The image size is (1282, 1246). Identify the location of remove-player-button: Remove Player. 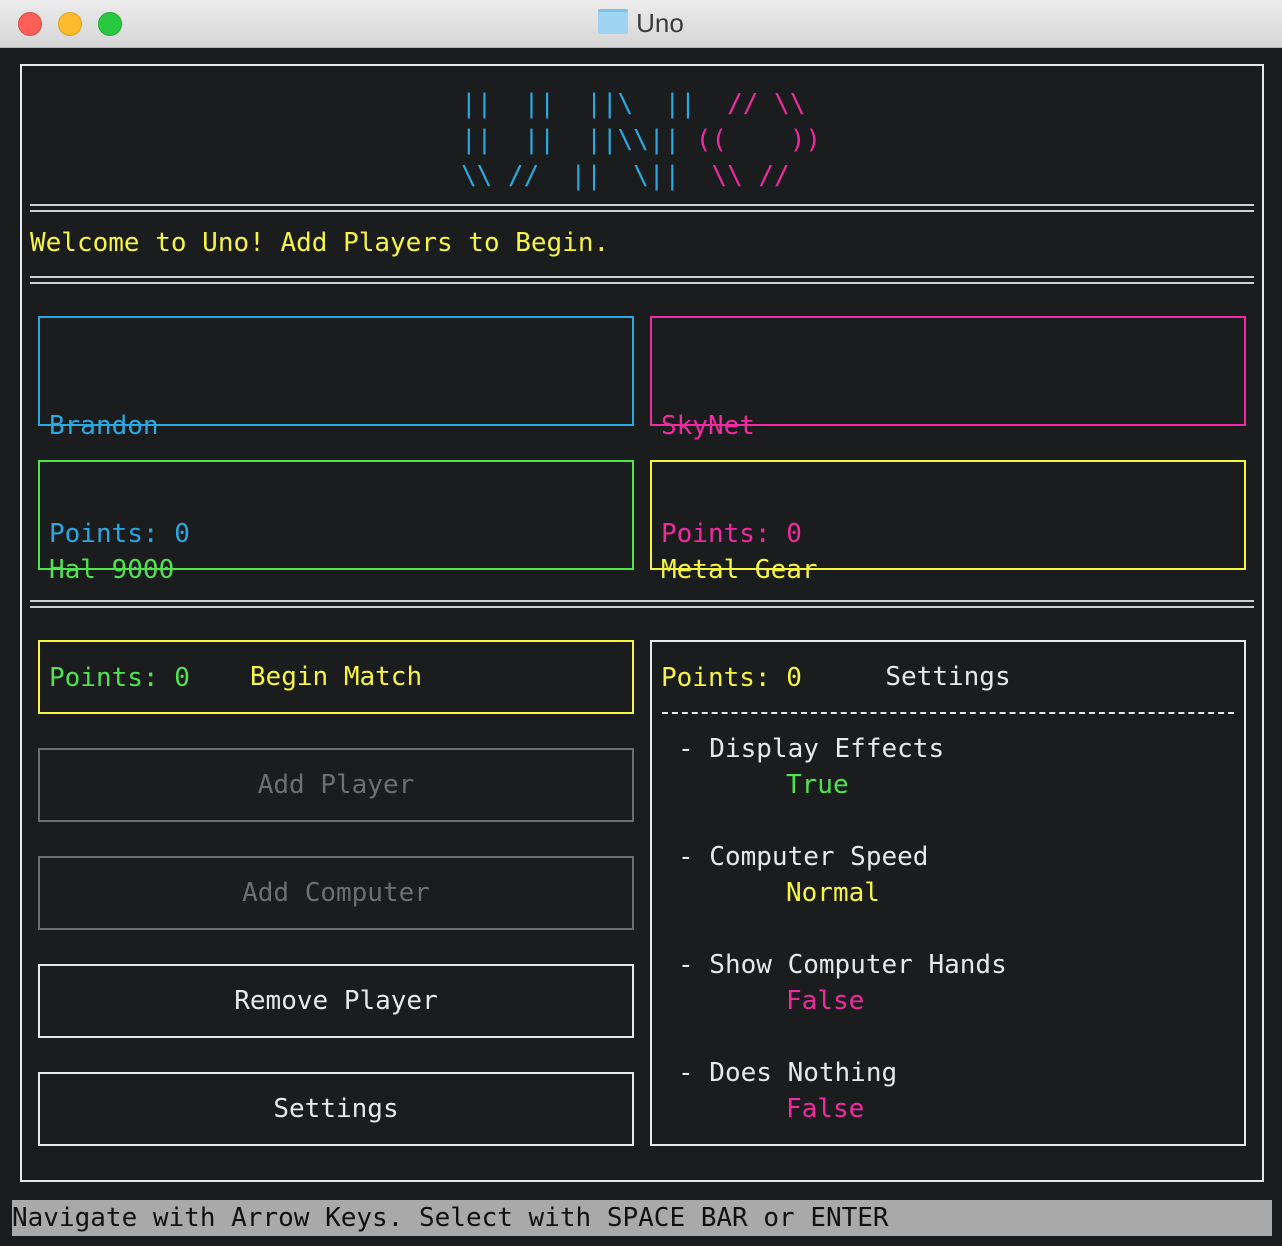
(336, 1001).